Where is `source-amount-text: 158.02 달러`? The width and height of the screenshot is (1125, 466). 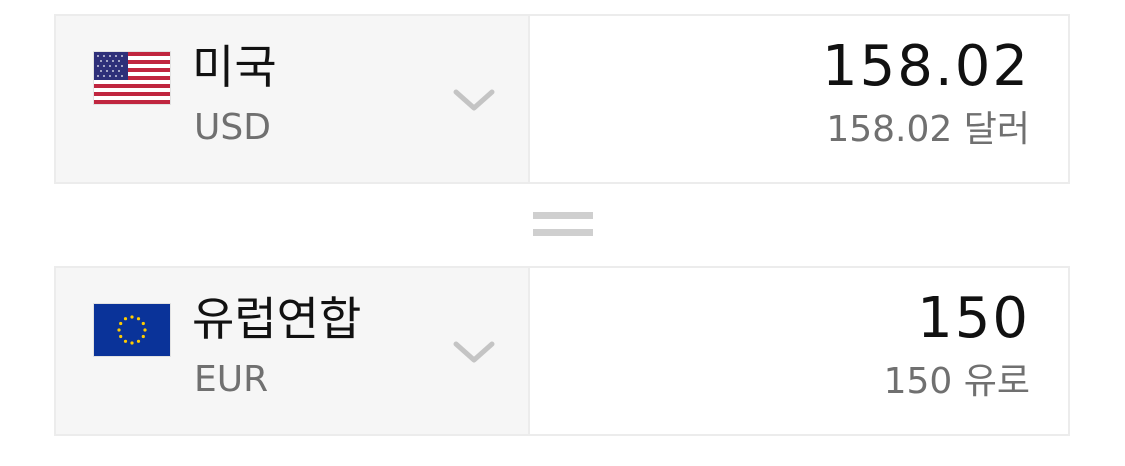
source-amount-text: 158.02 달러 is located at coordinates (928, 129).